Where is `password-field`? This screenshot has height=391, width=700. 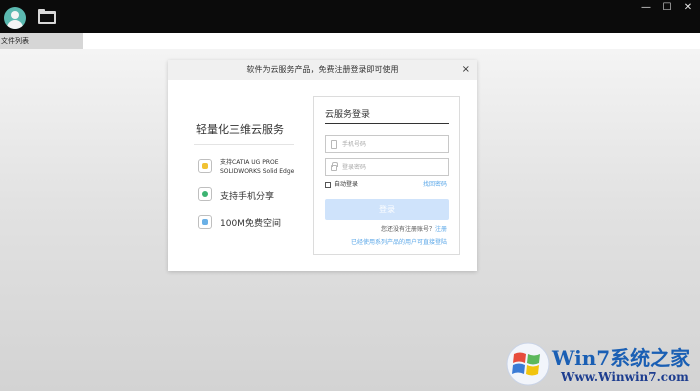 password-field is located at coordinates (387, 167).